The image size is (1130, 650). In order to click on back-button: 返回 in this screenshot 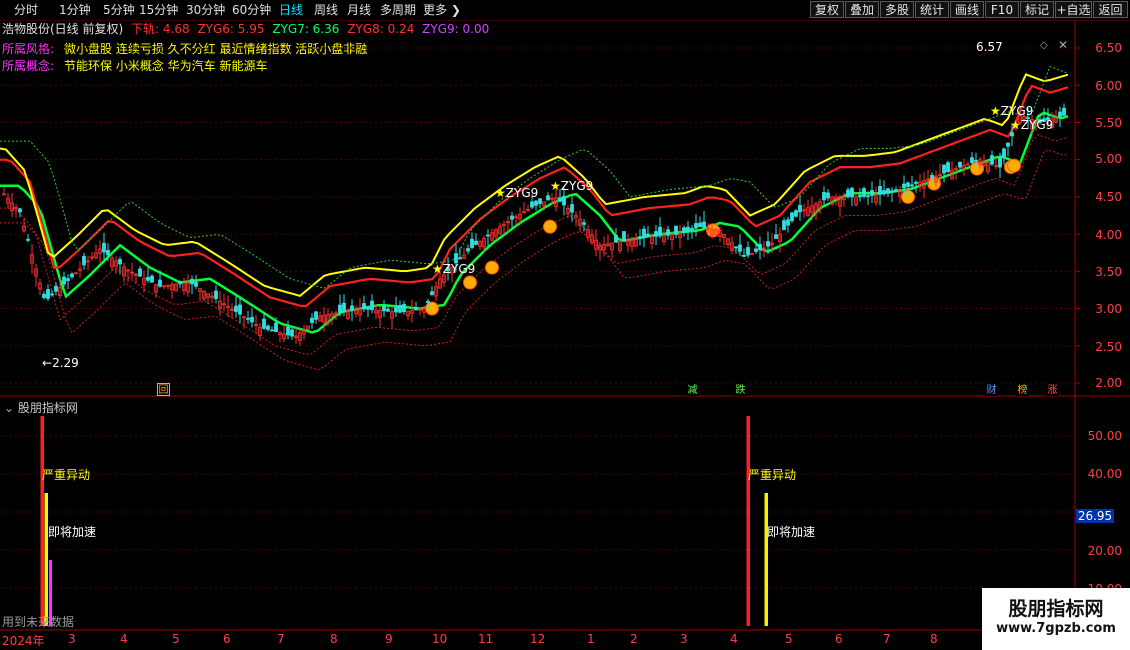, I will do `click(1110, 9)`.